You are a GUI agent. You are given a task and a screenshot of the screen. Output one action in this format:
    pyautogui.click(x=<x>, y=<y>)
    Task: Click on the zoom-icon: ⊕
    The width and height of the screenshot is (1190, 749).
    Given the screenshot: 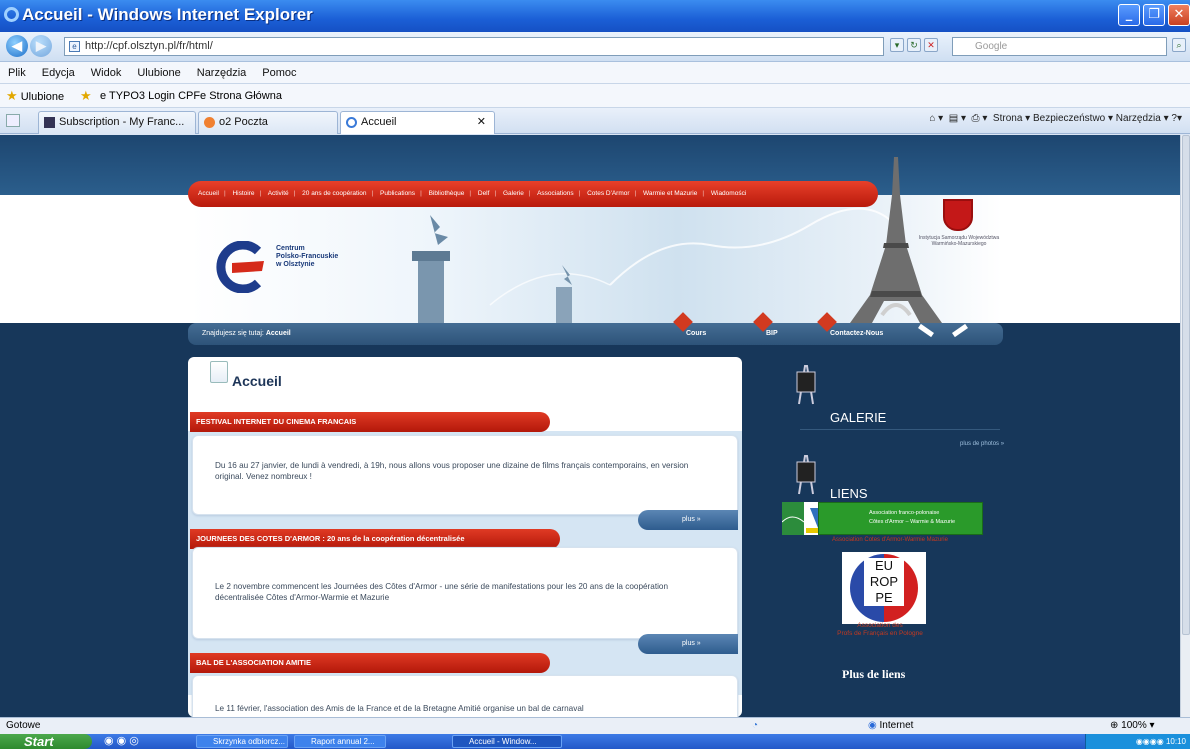 What is the action you would take?
    pyautogui.click(x=1114, y=725)
    